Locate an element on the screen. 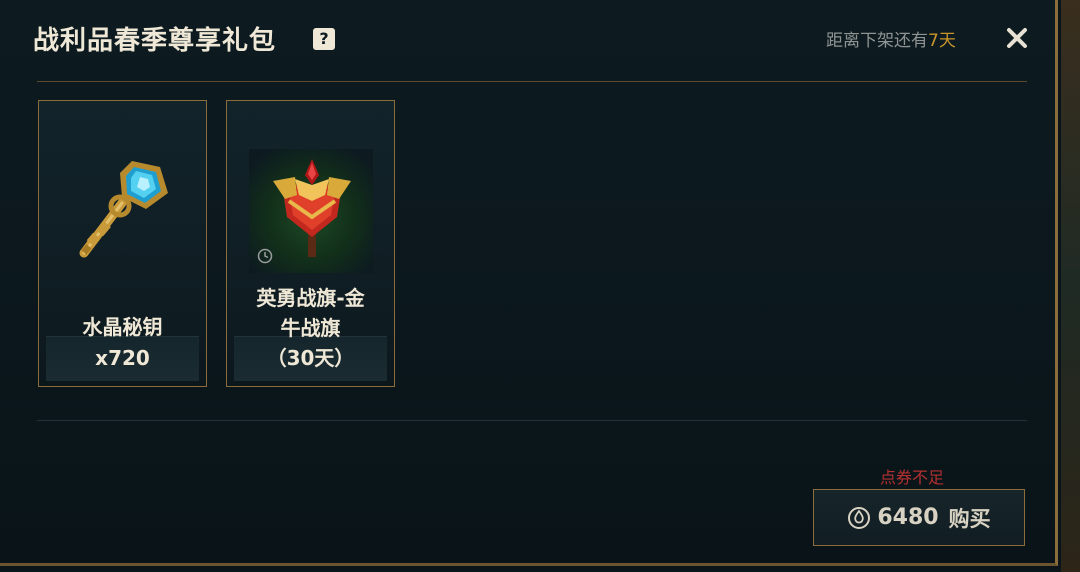 The width and height of the screenshot is (1080, 572). countdown-prefix: 距离下架还有 is located at coordinates (877, 41).